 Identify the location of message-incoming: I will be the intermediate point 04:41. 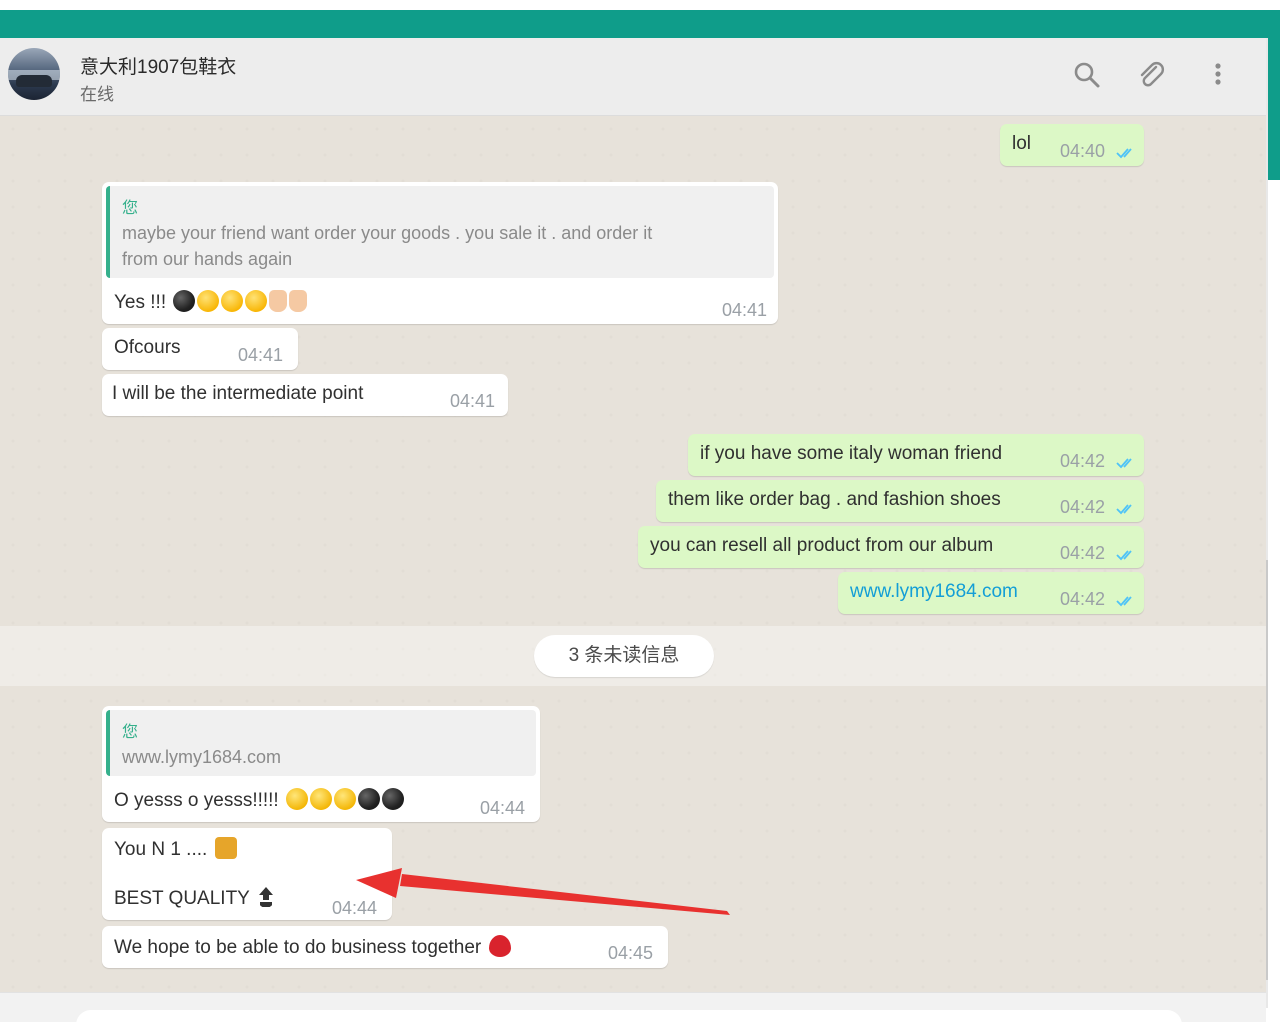
(305, 395).